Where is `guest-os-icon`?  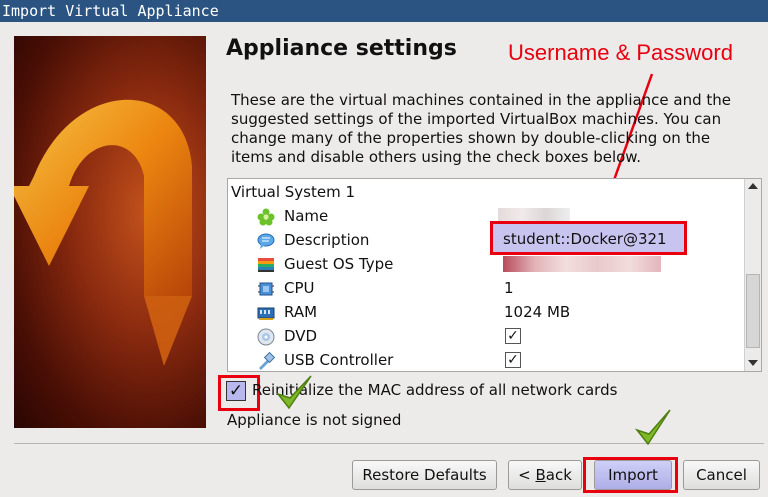 guest-os-icon is located at coordinates (266, 265).